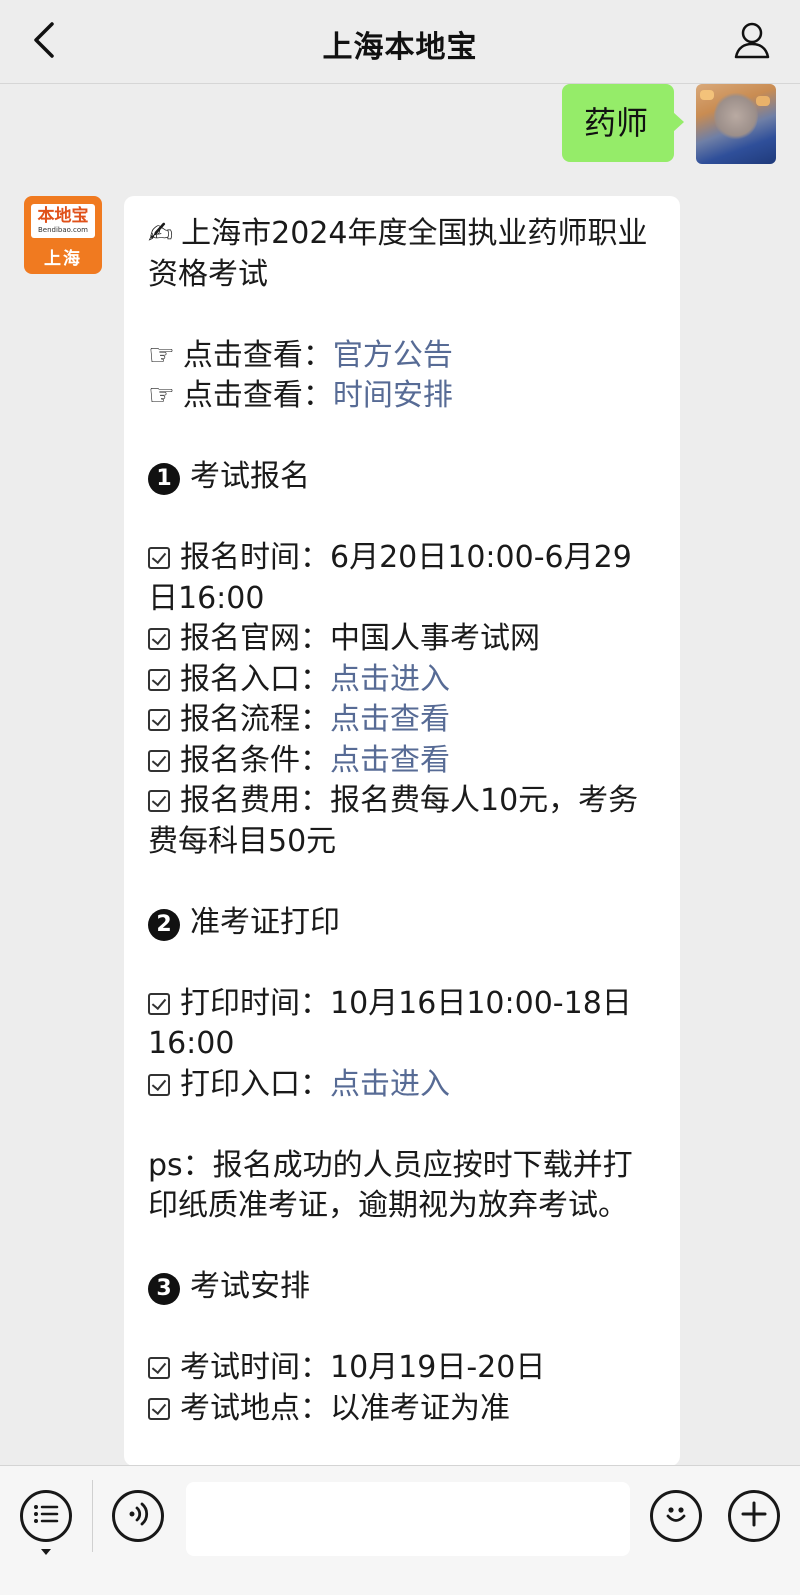  Describe the element at coordinates (390, 1185) in the screenshot. I see `ps-note: ps：报名成功的人员应按时下载并打印纸质准考证，逾期视为放弃考试。` at that location.